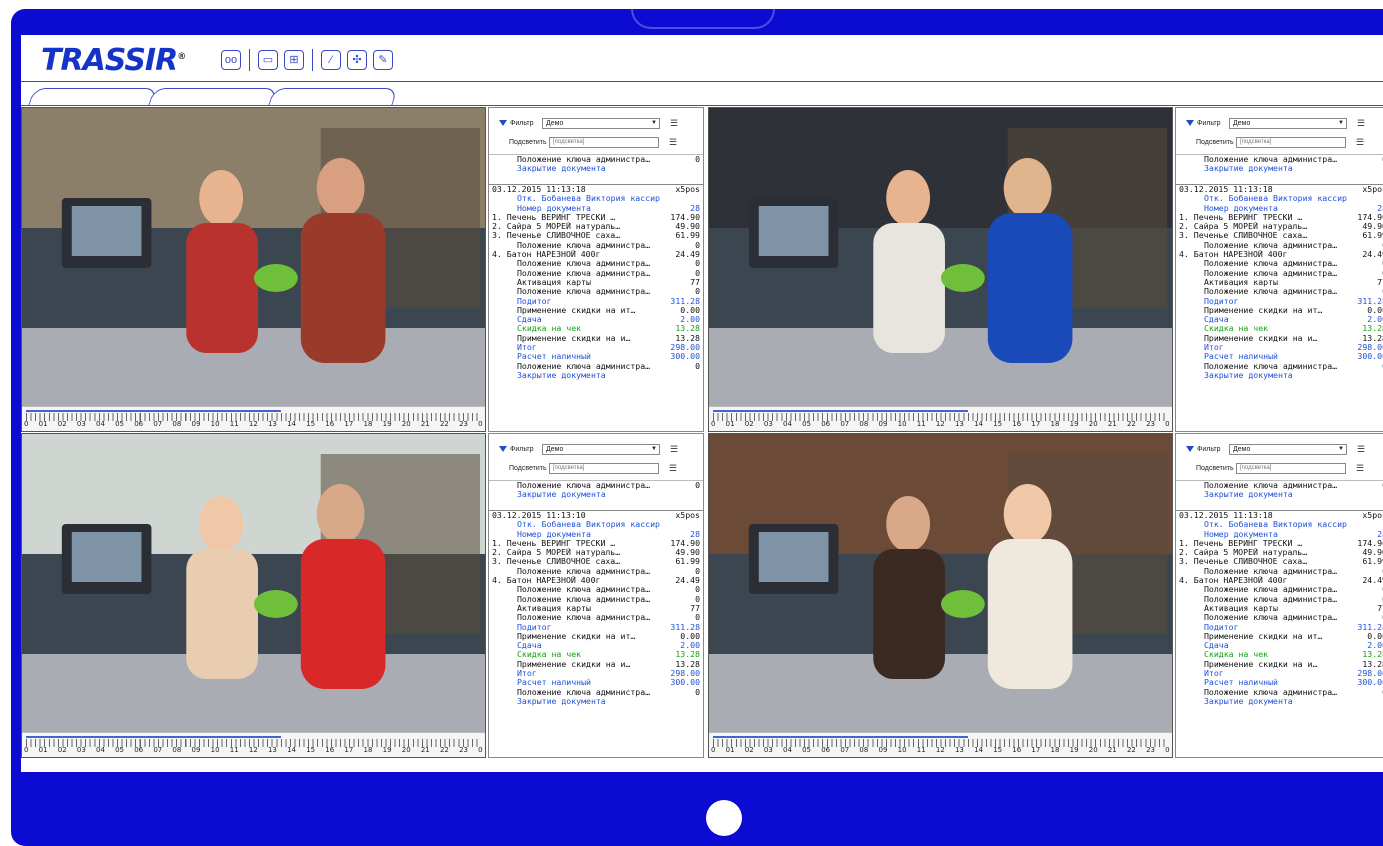 The image size is (1383, 846). What do you see at coordinates (294, 60) in the screenshot?
I see `layout-icon: ⊞` at bounding box center [294, 60].